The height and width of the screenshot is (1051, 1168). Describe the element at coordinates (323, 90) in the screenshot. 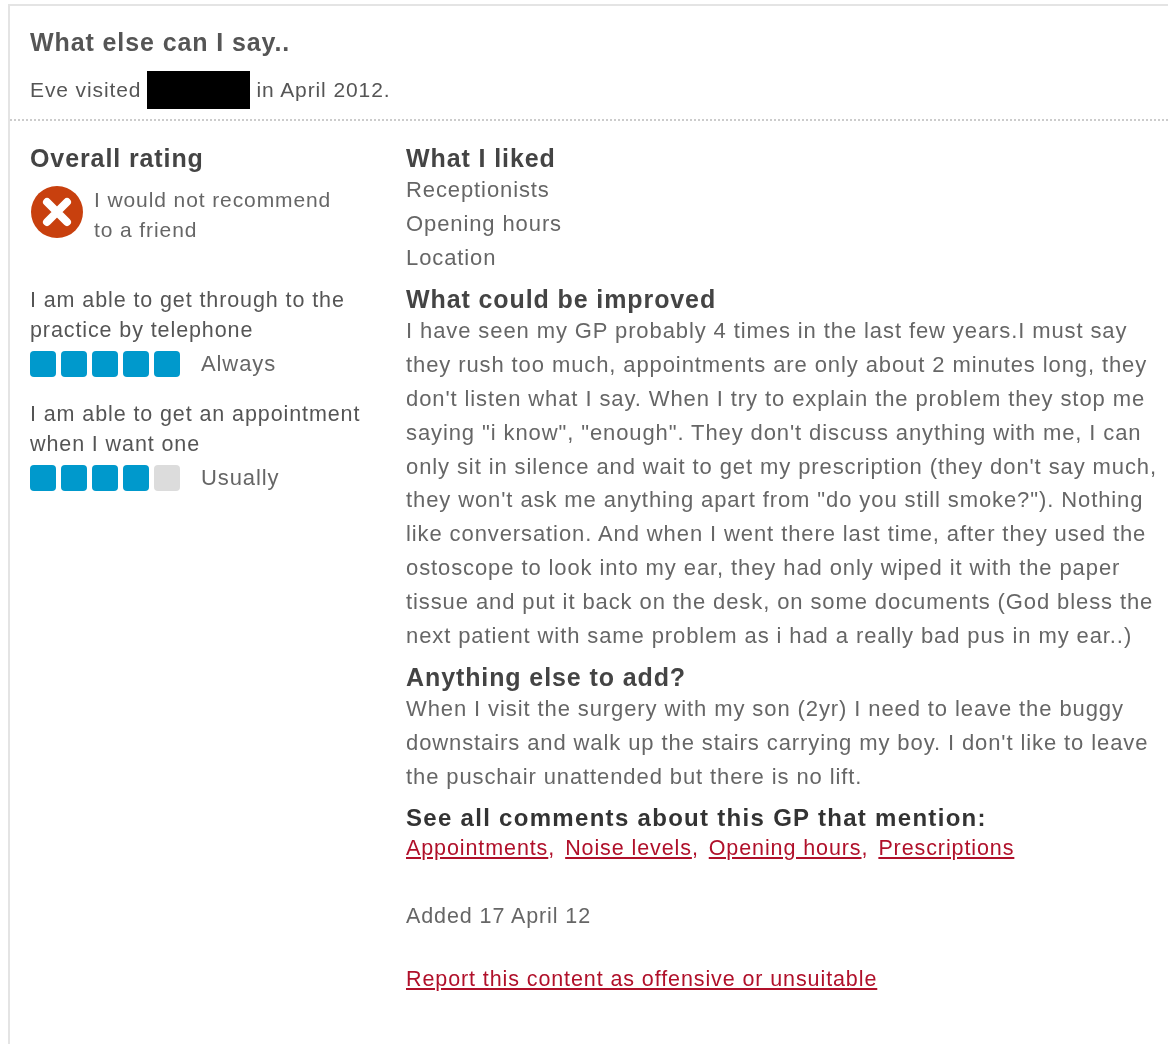

I see `visit-date: in April 2012.` at that location.